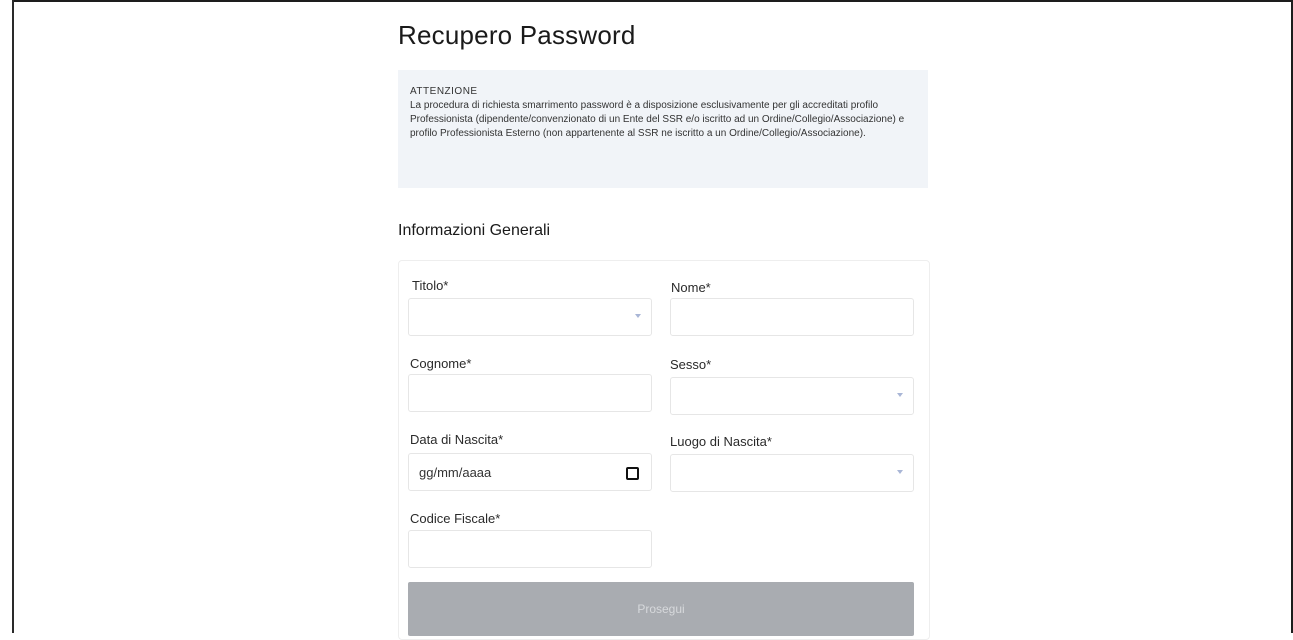 The image size is (1293, 640). Describe the element at coordinates (721, 441) in the screenshot. I see `luogo-nascita-label: Luogo di Nascita*` at that location.